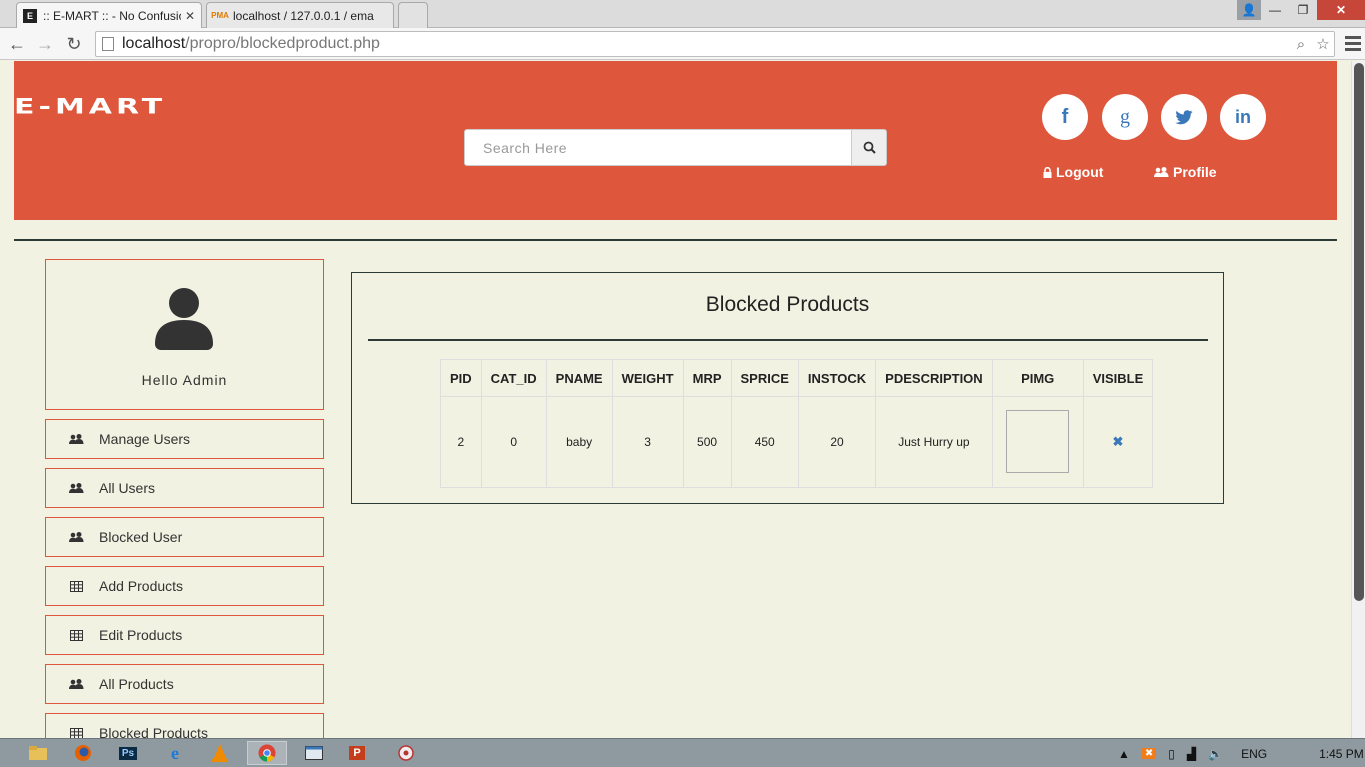 The height and width of the screenshot is (767, 1365). What do you see at coordinates (1171, 754) in the screenshot?
I see `device-icon: ▯` at bounding box center [1171, 754].